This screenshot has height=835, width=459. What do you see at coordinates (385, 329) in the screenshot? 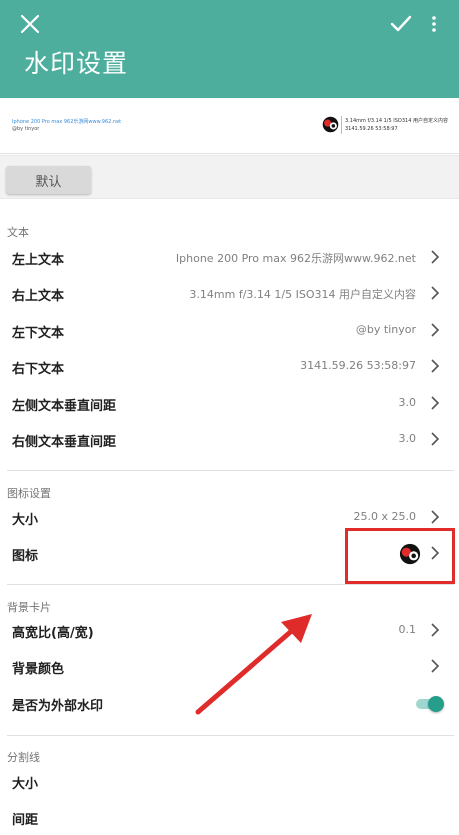
I see `row-value: @by tinyor` at bounding box center [385, 329].